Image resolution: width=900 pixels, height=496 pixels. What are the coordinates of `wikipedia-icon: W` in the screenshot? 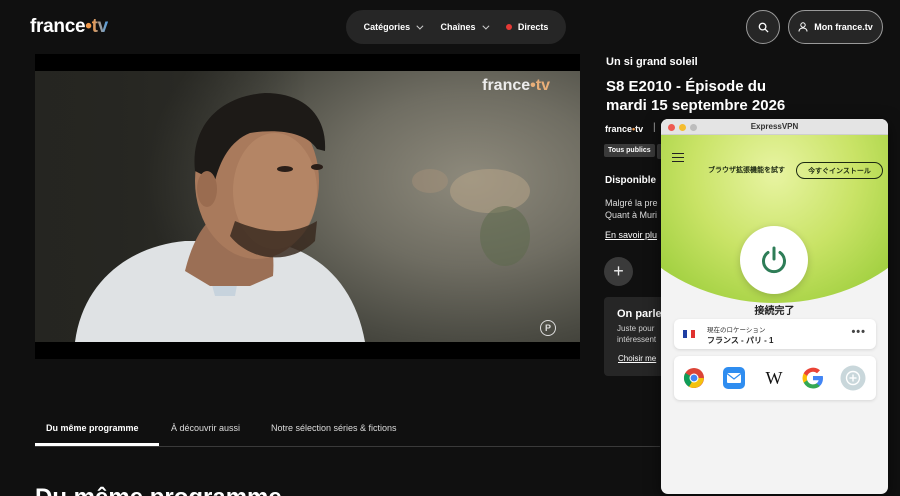 It's located at (774, 378).